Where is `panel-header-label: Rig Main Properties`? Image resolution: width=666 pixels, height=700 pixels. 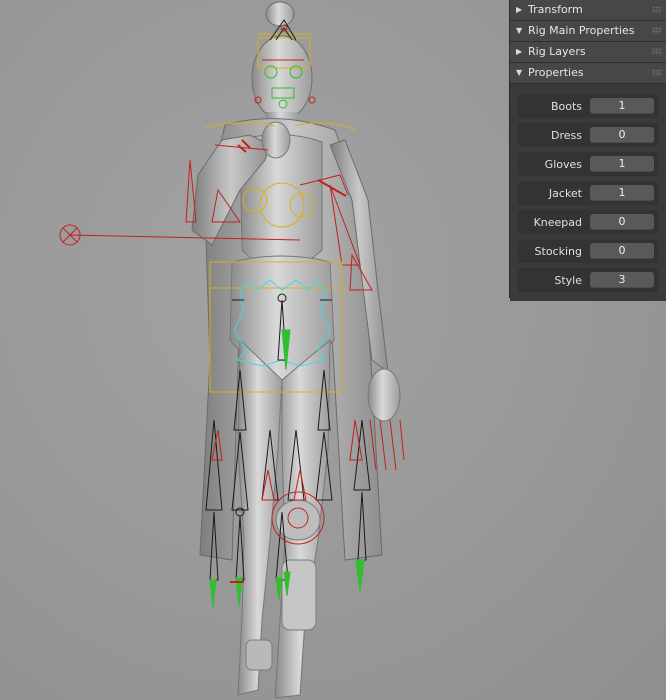 panel-header-label: Rig Main Properties is located at coordinates (581, 30).